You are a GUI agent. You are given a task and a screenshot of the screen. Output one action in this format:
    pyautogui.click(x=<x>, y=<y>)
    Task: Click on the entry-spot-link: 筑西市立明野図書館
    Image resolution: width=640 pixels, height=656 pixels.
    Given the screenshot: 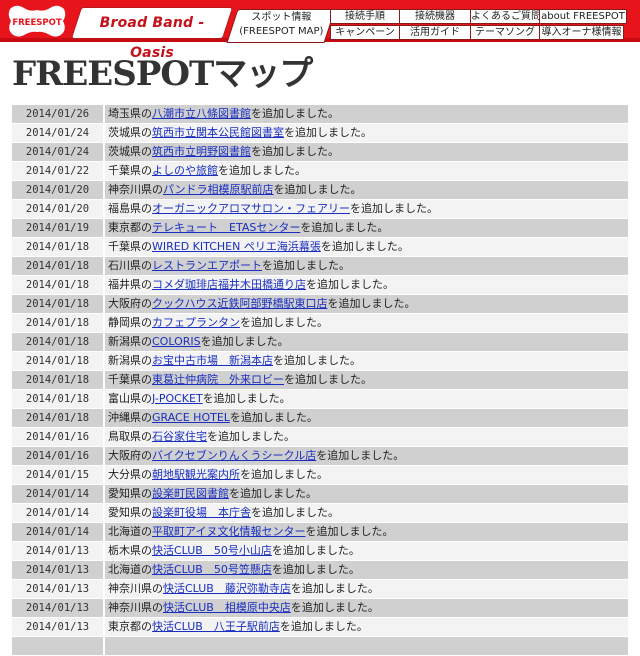 What is the action you would take?
    pyautogui.click(x=201, y=151)
    